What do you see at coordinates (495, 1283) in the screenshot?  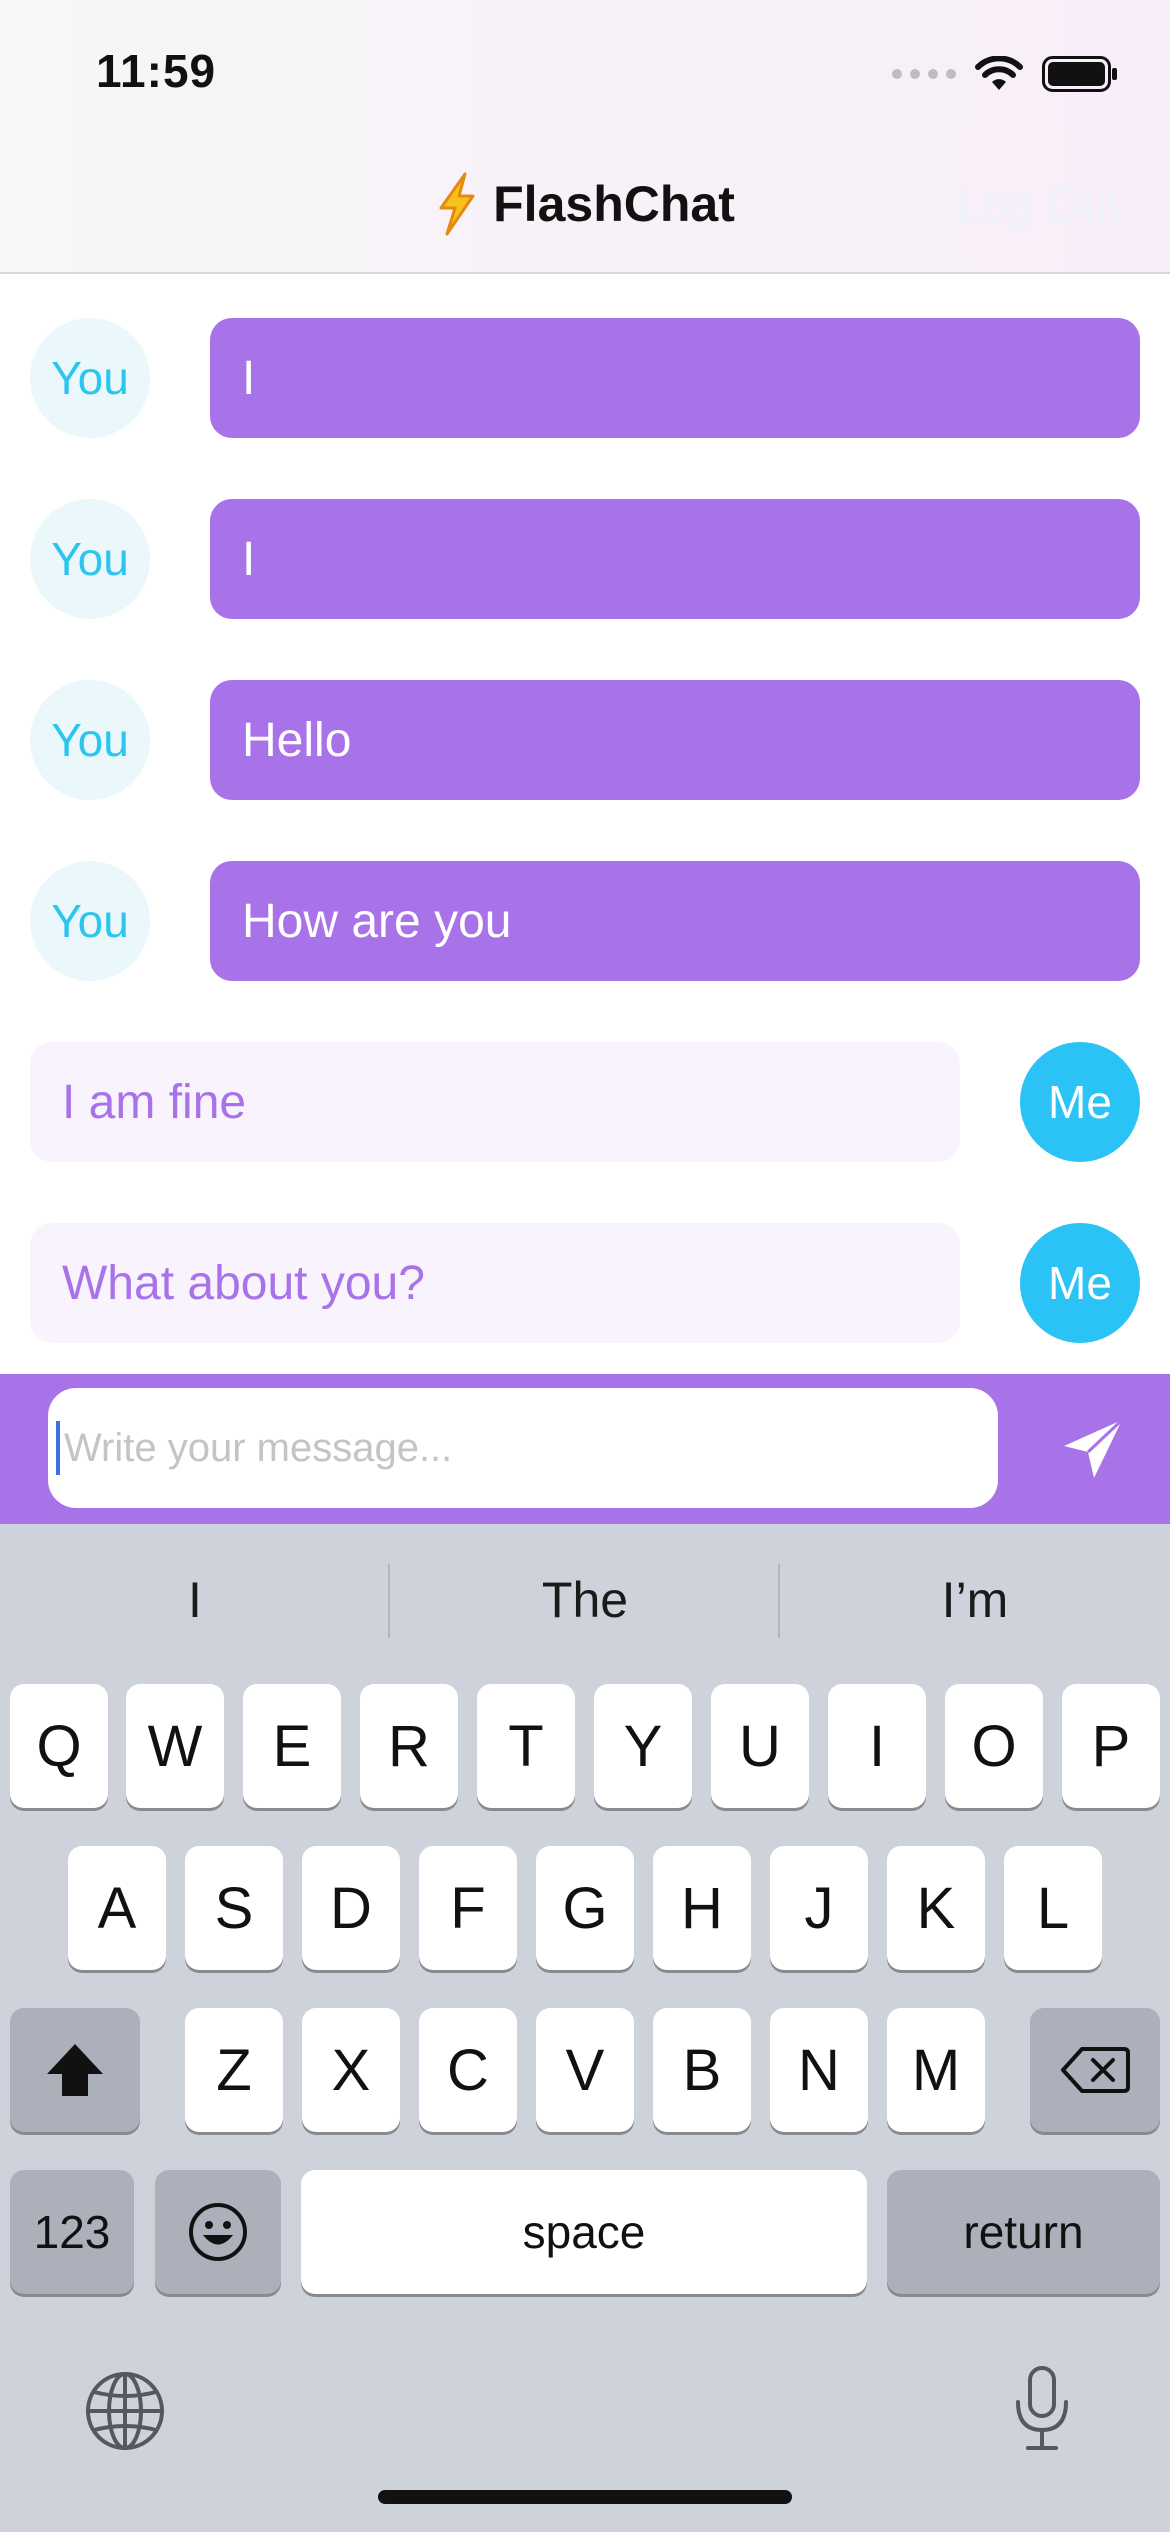 I see `message-bubble: What about you?` at bounding box center [495, 1283].